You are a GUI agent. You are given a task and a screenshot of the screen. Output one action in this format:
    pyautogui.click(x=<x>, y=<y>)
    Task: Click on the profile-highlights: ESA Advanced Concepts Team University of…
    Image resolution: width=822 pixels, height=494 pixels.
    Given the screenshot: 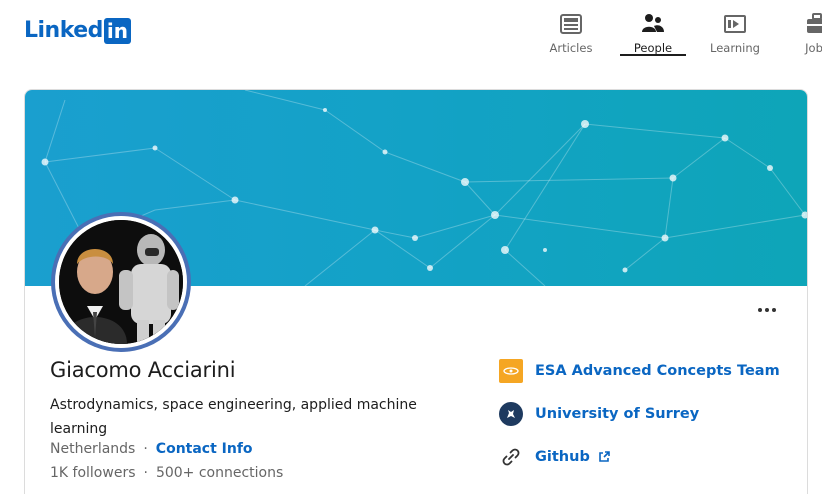 What is the action you would take?
    pyautogui.click(x=639, y=420)
    